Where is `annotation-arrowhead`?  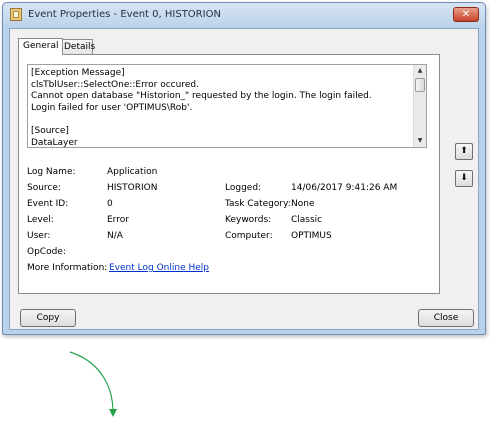 annotation-arrowhead is located at coordinates (113, 413).